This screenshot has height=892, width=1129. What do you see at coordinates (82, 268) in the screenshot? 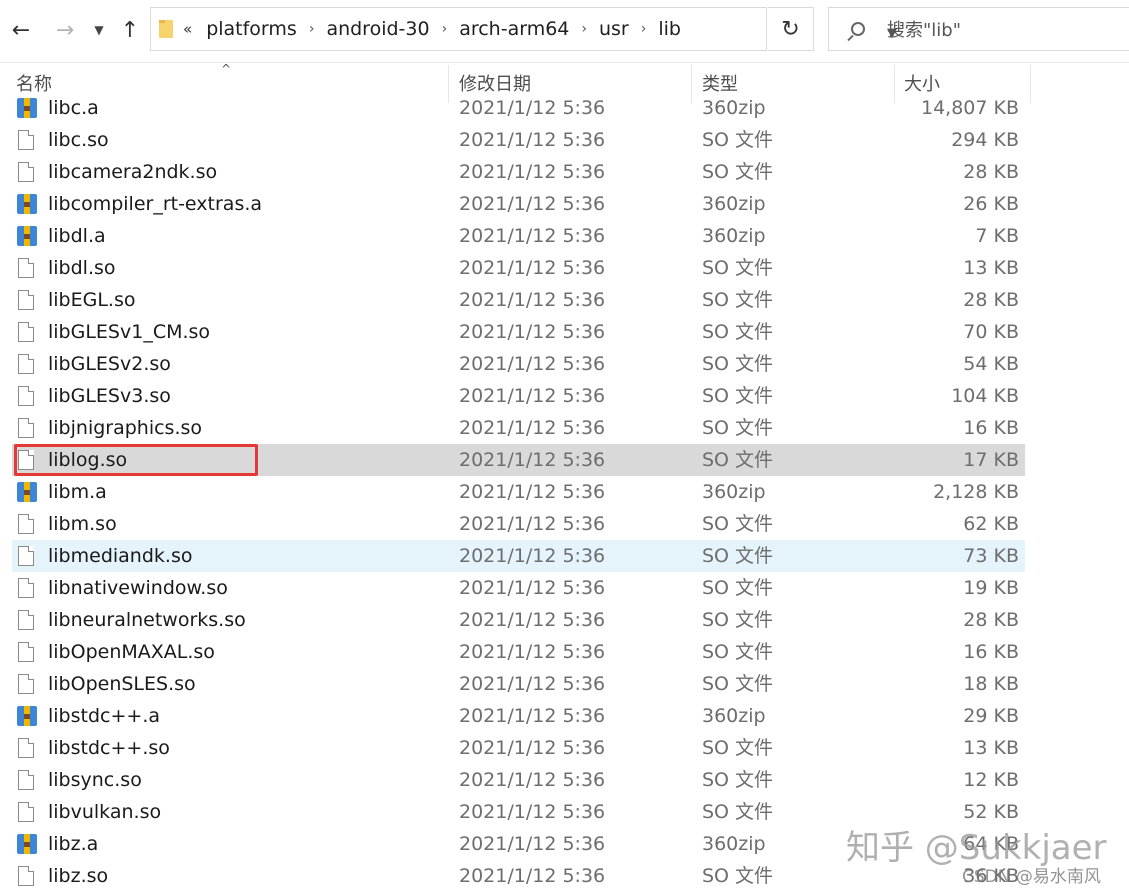
I see `file-name: libdl.so` at bounding box center [82, 268].